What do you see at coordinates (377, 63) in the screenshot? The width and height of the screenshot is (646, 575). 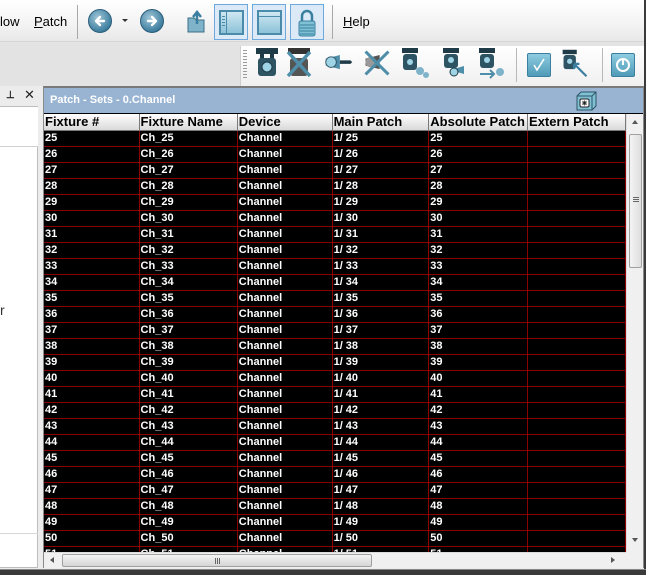 I see `delete-dimmer-button` at bounding box center [377, 63].